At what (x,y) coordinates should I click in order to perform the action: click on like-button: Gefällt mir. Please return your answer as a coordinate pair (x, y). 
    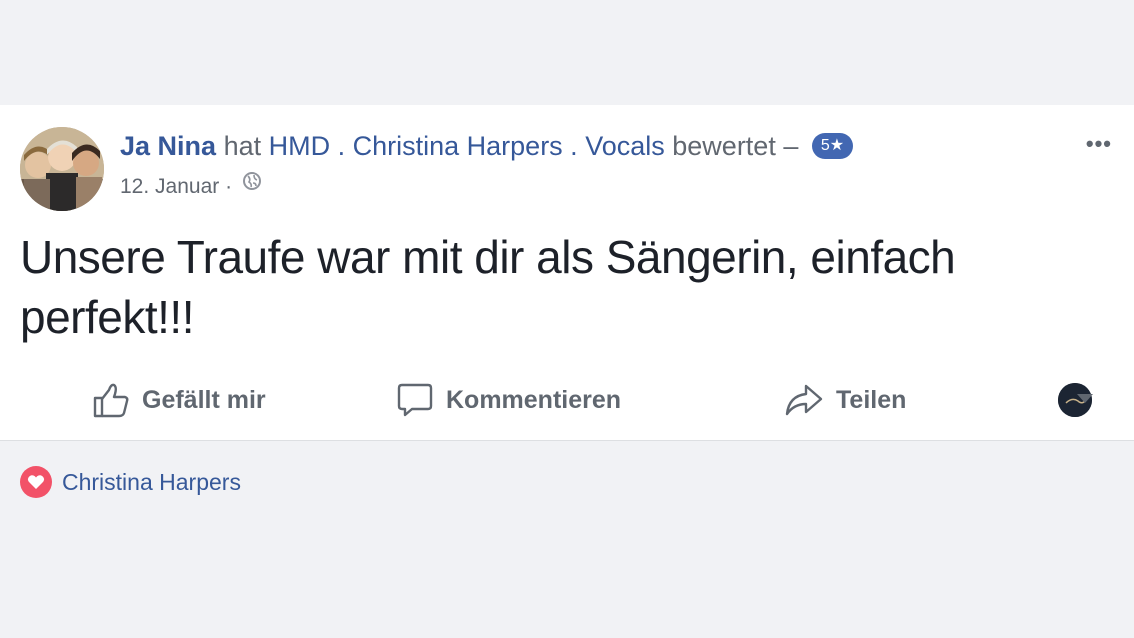
    Looking at the image, I should click on (179, 400).